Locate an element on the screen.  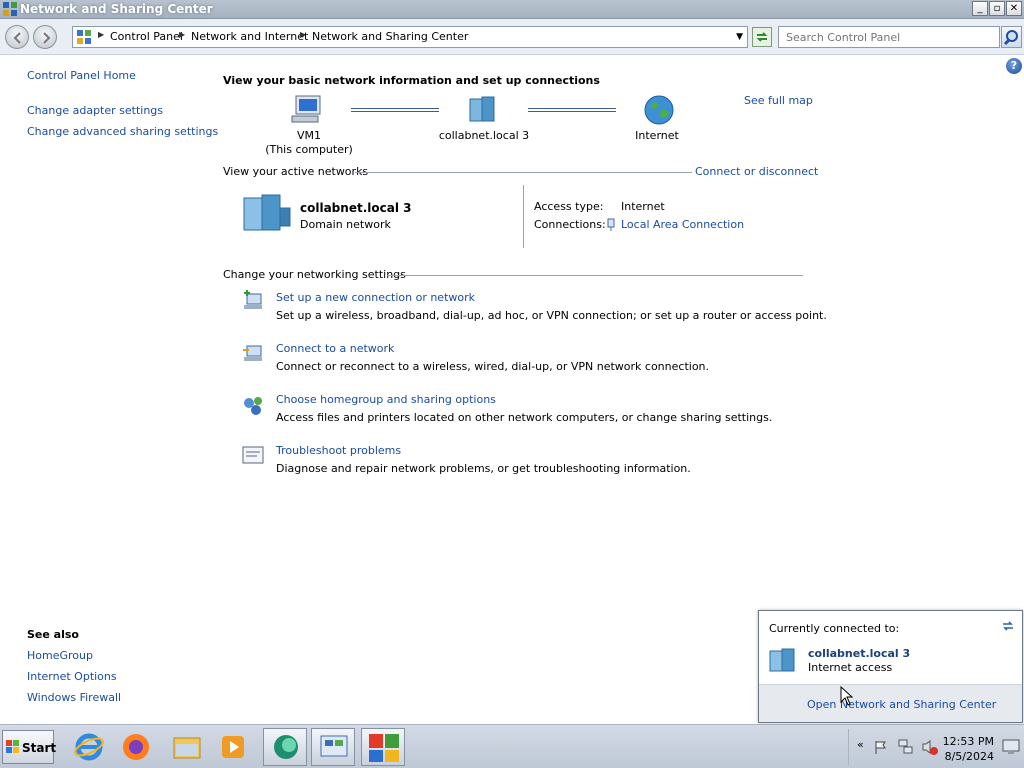
connect-disconnect-link: Connect or disconnect is located at coordinates (756, 171).